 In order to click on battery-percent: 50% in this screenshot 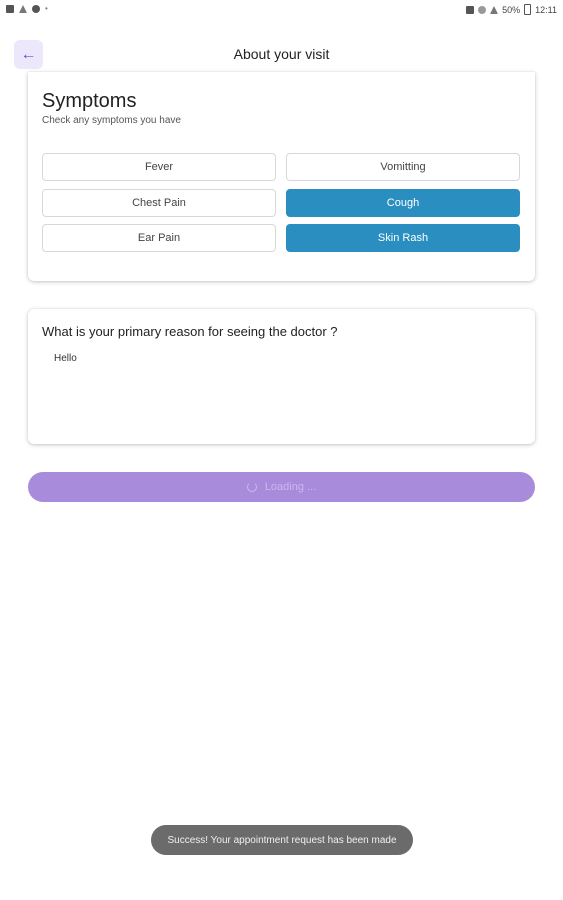, I will do `click(511, 9)`.